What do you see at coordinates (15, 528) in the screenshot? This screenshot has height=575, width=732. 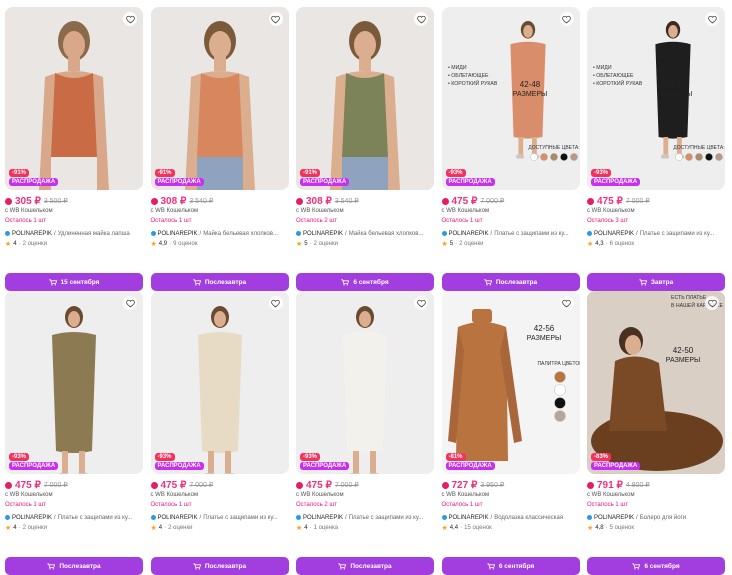 I see `rating-value: 4` at bounding box center [15, 528].